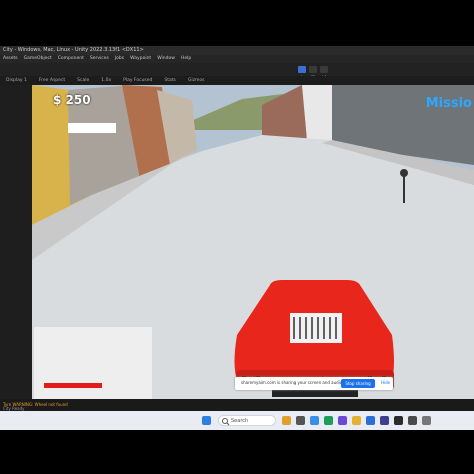 The width and height of the screenshot is (474, 474). What do you see at coordinates (240, 421) in the screenshot?
I see `search-placeholder: Search` at bounding box center [240, 421].